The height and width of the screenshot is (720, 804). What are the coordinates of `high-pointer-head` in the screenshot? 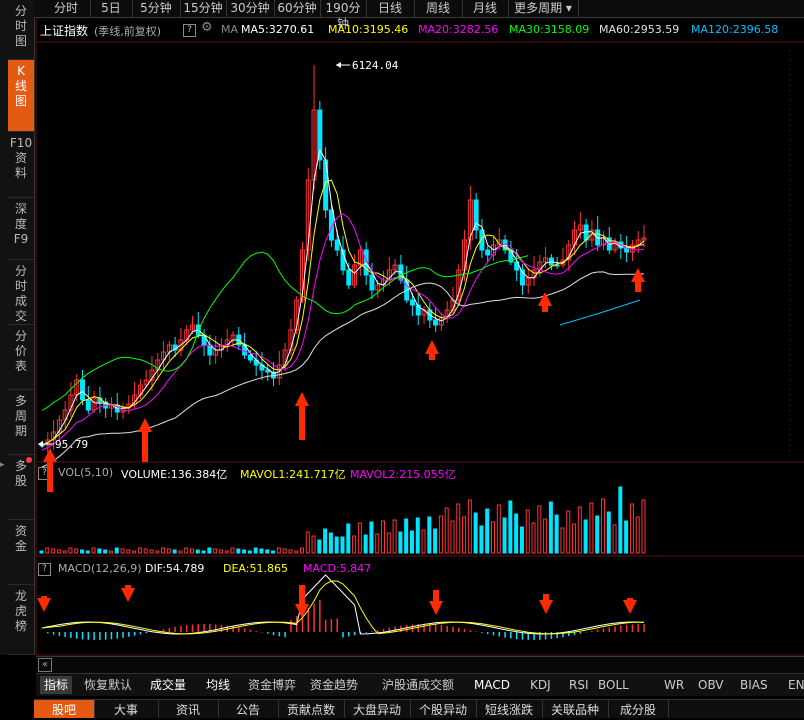 It's located at (338, 65).